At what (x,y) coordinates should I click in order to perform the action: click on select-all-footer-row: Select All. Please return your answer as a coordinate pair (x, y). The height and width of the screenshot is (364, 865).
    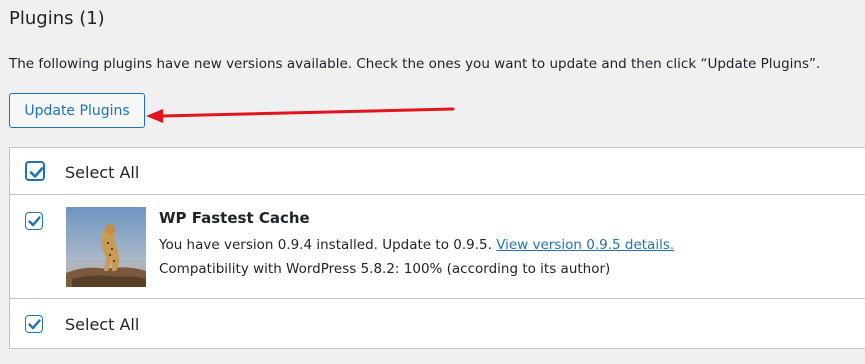
    Looking at the image, I should click on (437, 324).